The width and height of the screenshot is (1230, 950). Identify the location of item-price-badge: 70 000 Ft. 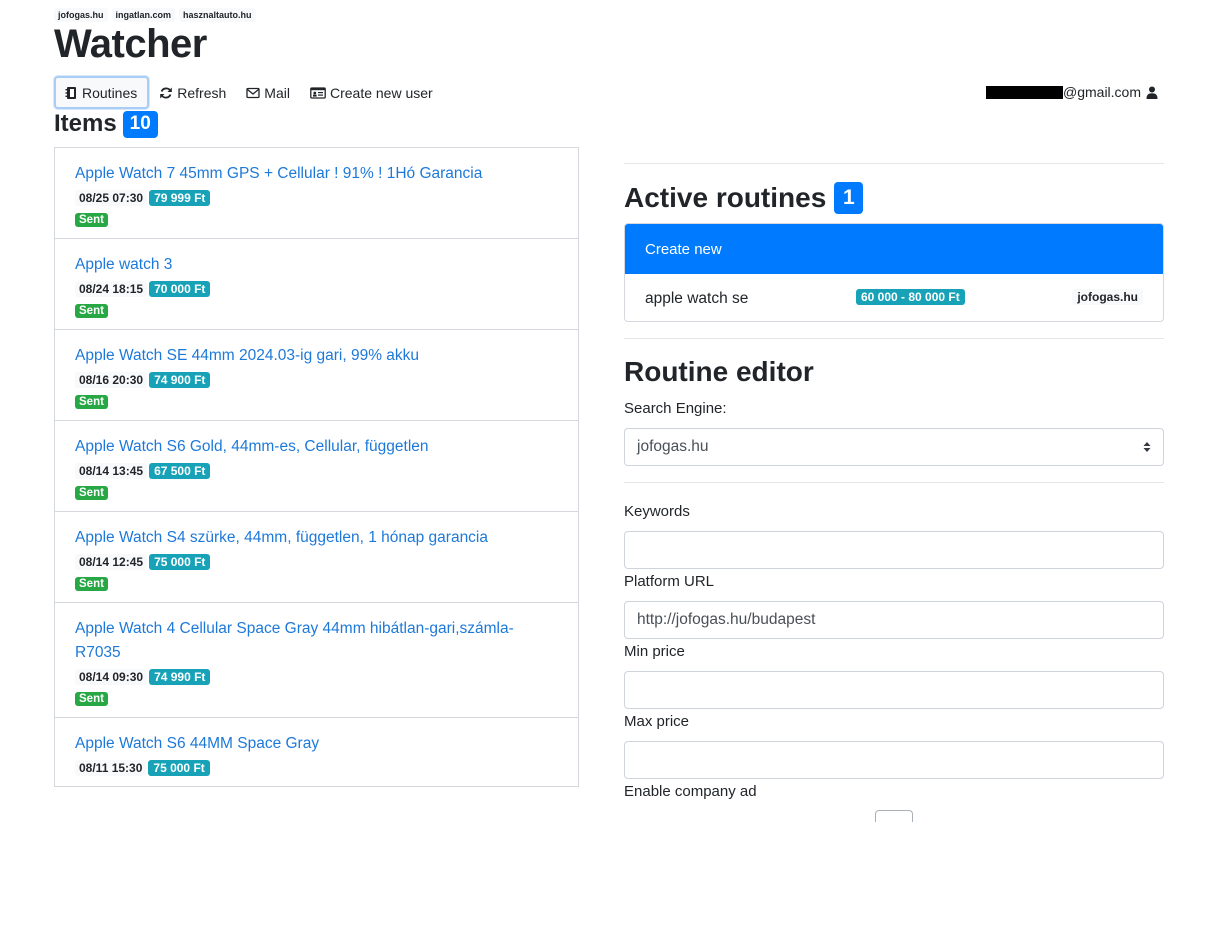
(180, 289).